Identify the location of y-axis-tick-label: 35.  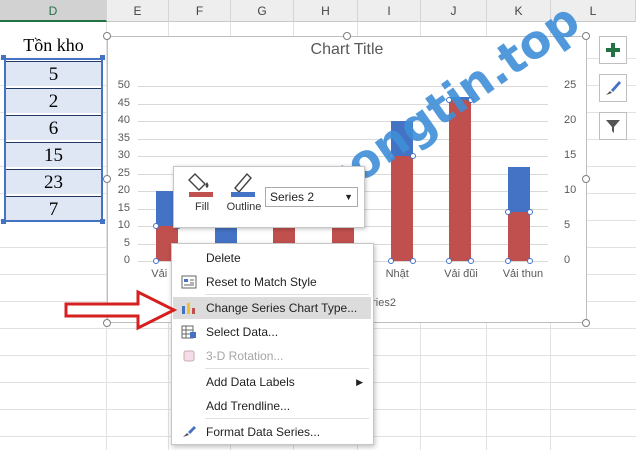
(123, 137).